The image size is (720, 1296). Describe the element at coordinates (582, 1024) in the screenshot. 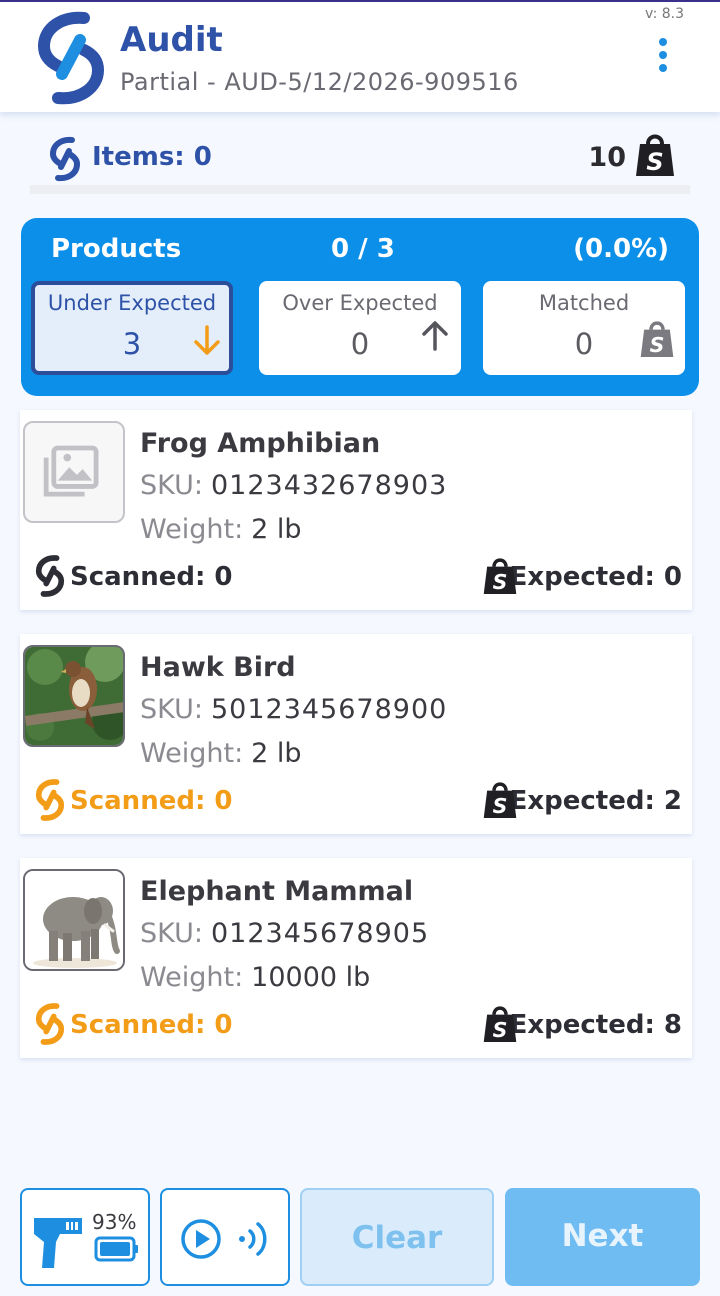

I see `expected-count: S Expected: 8` at that location.